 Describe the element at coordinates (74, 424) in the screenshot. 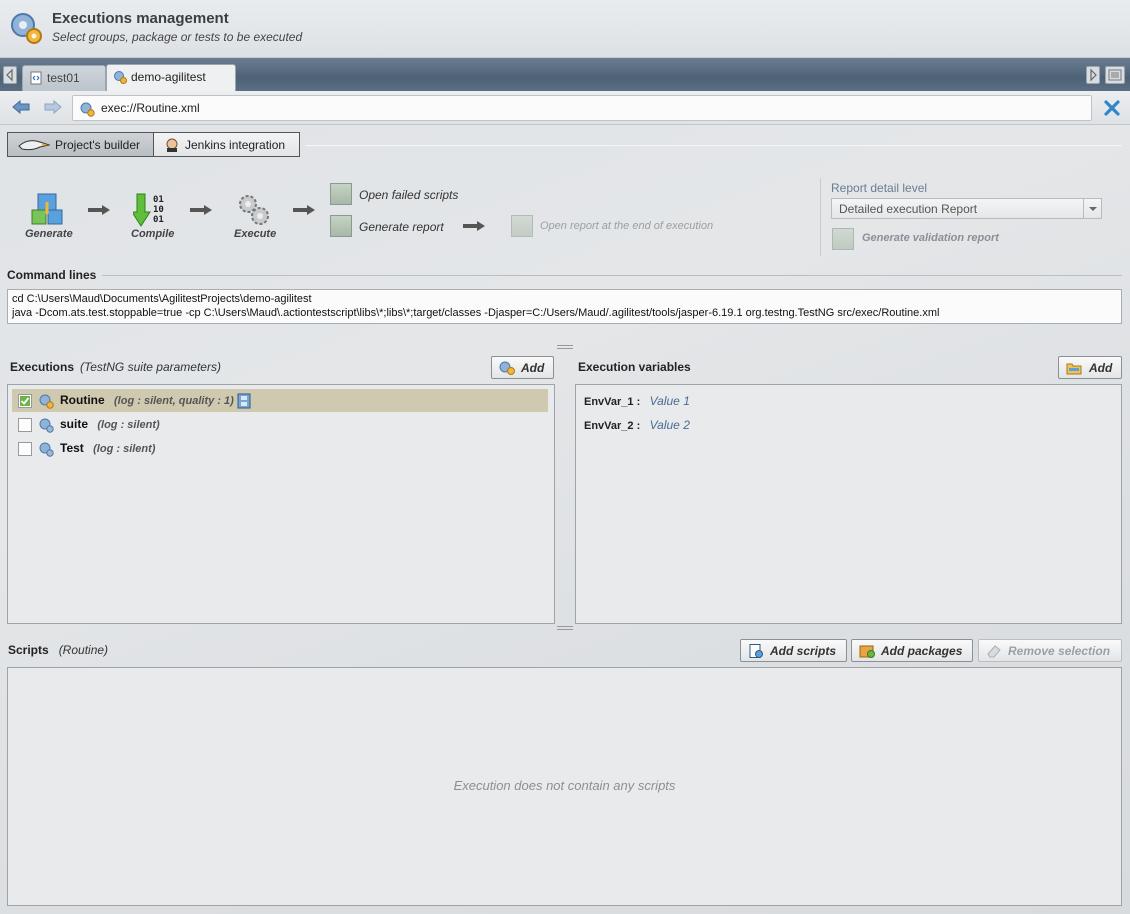

I see `execution-name-text: suite` at that location.